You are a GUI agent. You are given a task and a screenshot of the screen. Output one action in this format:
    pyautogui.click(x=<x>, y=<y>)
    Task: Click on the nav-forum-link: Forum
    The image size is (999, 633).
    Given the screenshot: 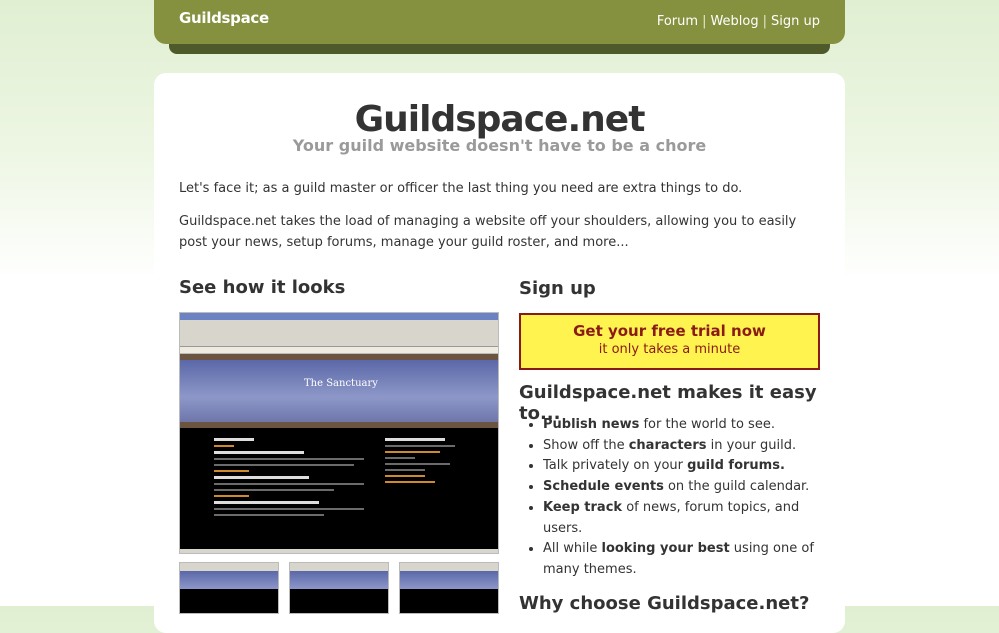 What is the action you would take?
    pyautogui.click(x=677, y=21)
    